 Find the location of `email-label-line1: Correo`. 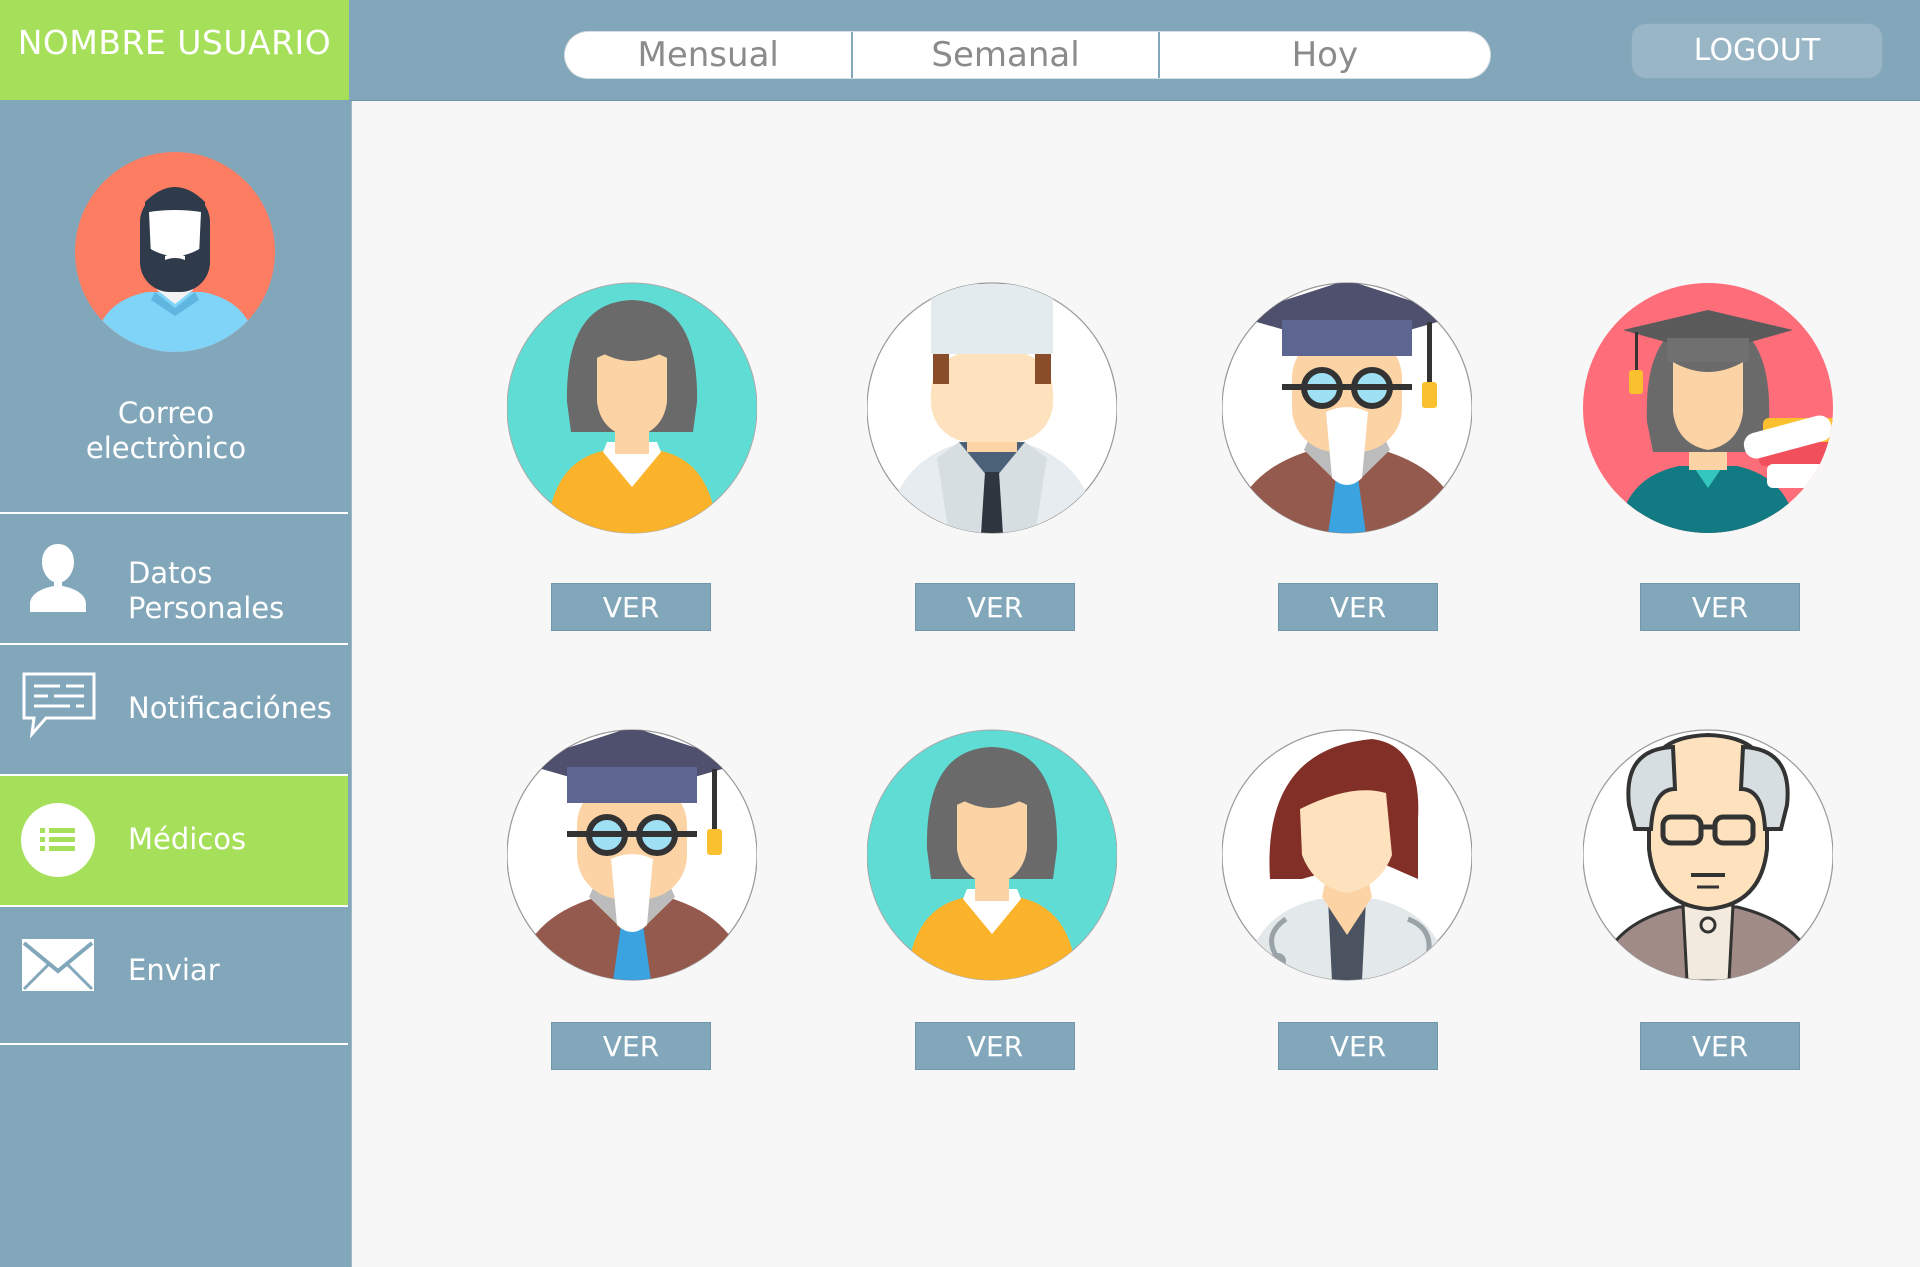

email-label-line1: Correo is located at coordinates (166, 413).